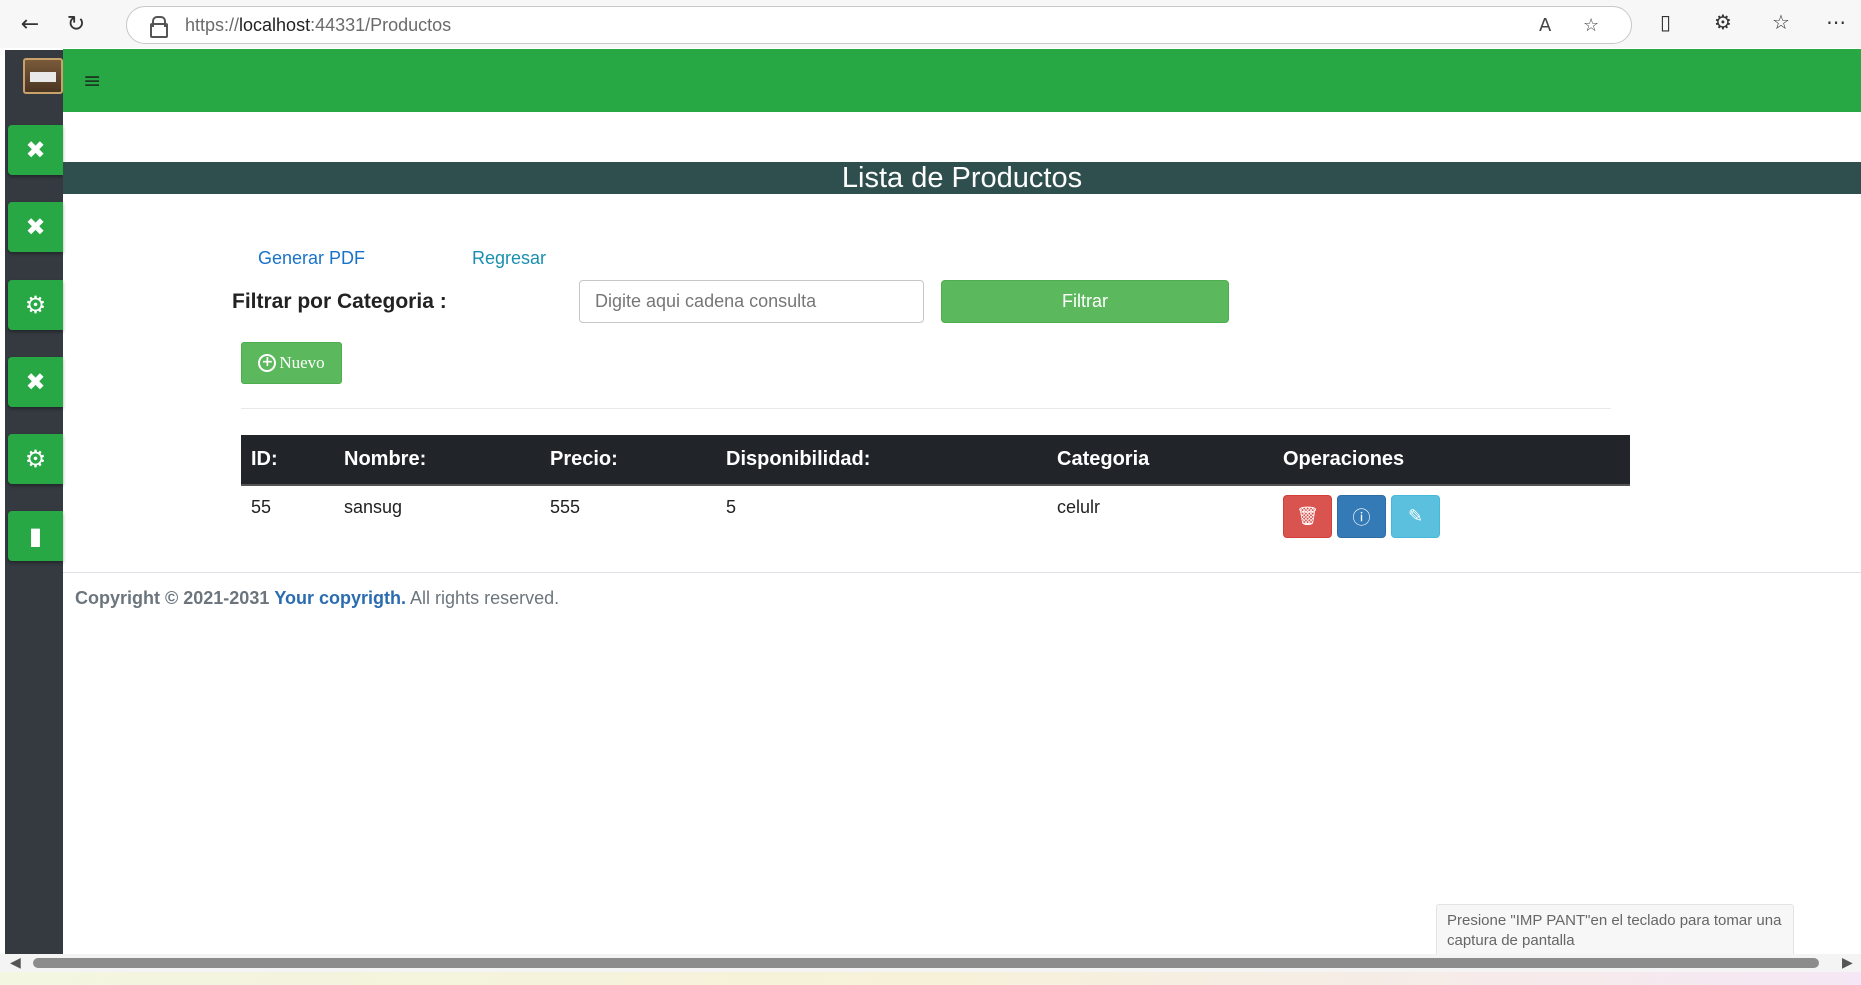  I want to click on details-button: ⓘ, so click(1361, 516).